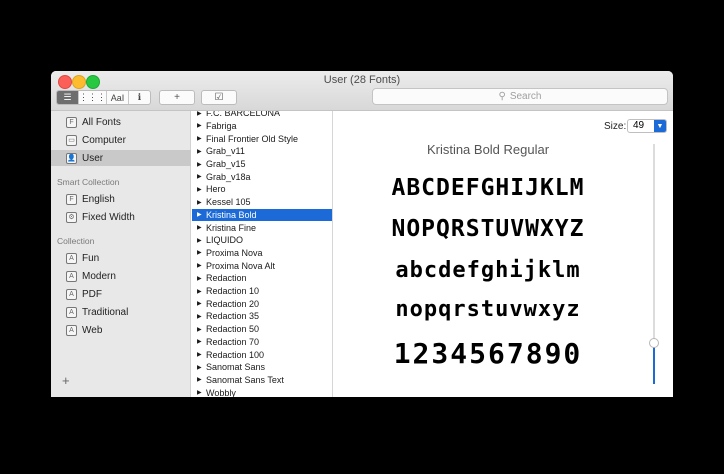 This screenshot has width=724, height=474. I want to click on font-name: Redaction 35, so click(233, 316).